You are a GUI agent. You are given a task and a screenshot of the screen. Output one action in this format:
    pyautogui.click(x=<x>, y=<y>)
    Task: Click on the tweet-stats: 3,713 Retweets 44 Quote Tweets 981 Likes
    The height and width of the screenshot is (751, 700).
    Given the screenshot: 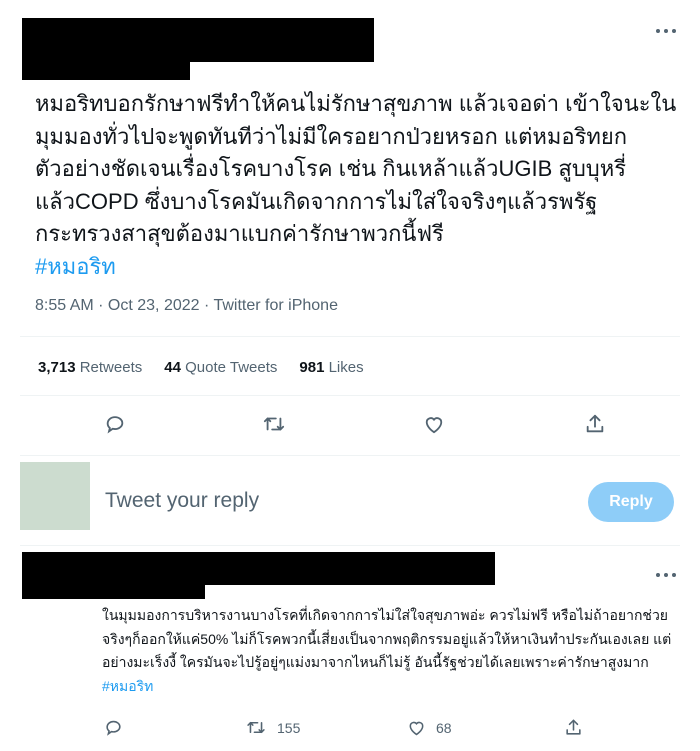 What is the action you would take?
    pyautogui.click(x=212, y=367)
    